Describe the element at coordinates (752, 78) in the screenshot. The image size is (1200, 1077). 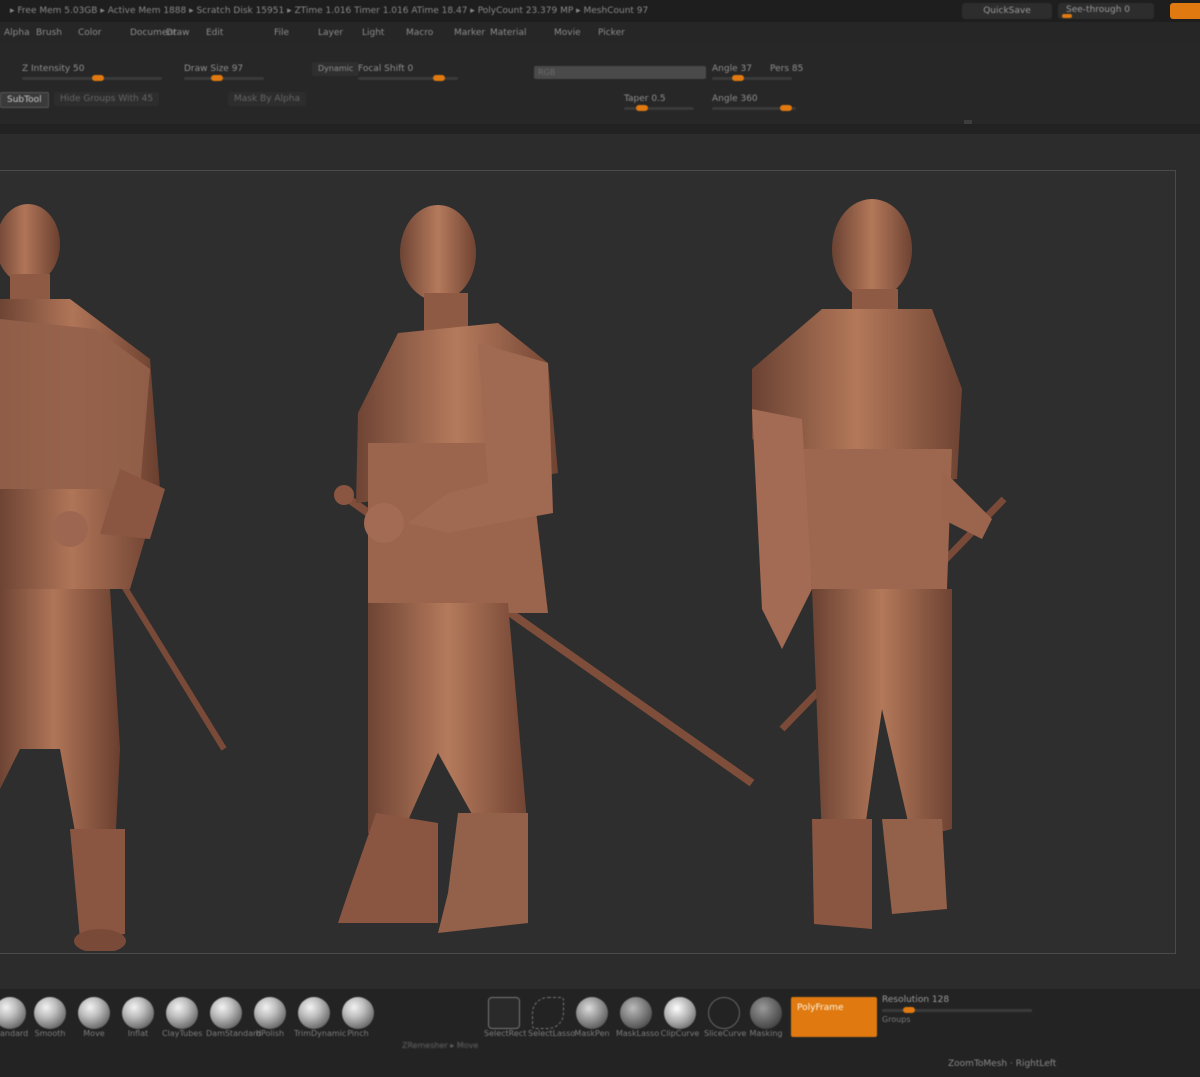
I see `angle-track` at that location.